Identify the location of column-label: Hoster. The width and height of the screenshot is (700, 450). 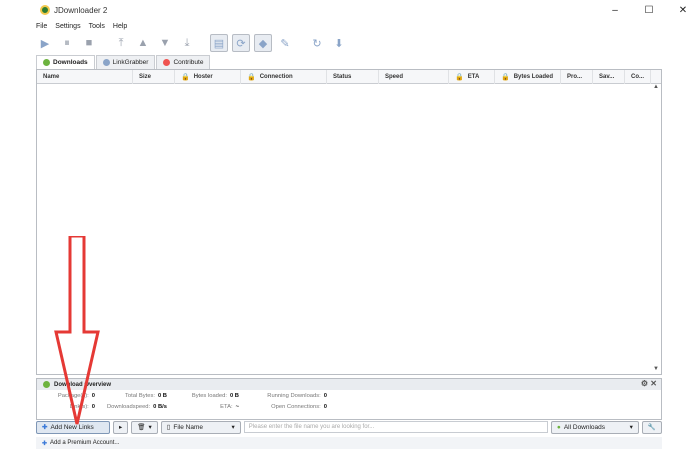
(203, 77).